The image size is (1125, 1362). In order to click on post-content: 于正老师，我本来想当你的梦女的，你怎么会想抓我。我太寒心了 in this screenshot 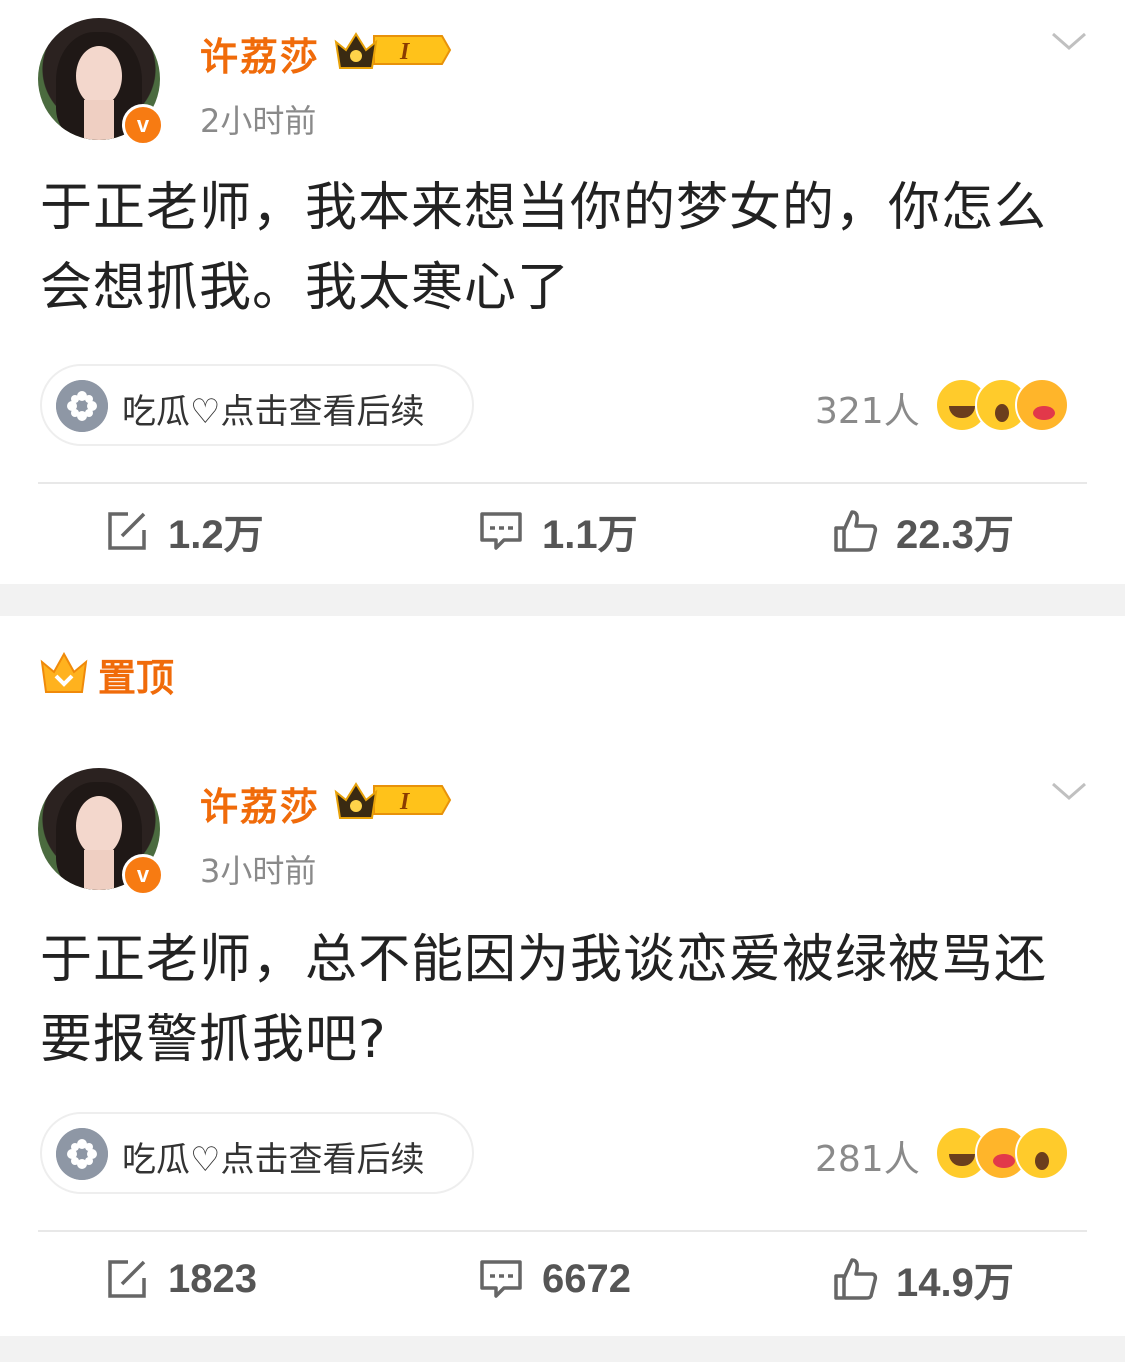, I will do `click(544, 248)`.